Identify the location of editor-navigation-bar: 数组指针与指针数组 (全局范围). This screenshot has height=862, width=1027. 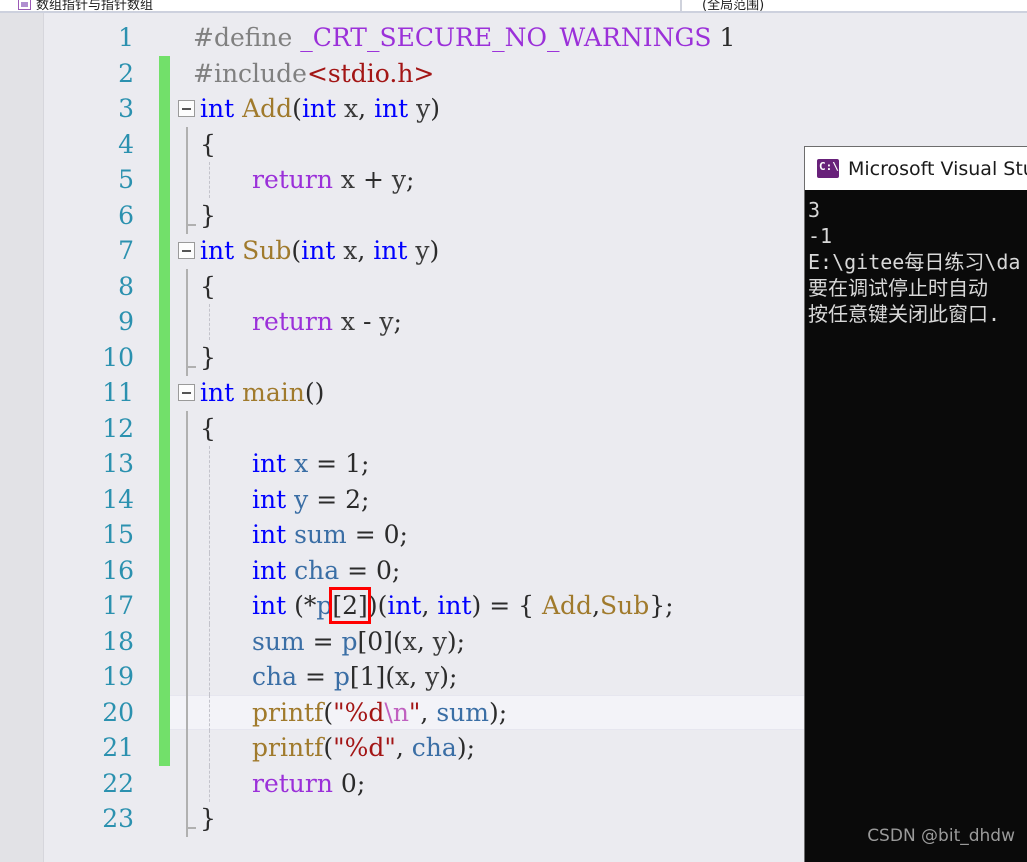
(513, 6).